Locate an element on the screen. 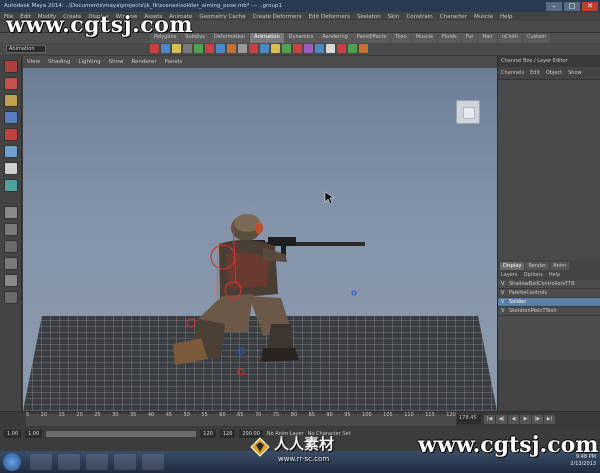  panel-menu-lighting: Lighting is located at coordinates (89, 62).